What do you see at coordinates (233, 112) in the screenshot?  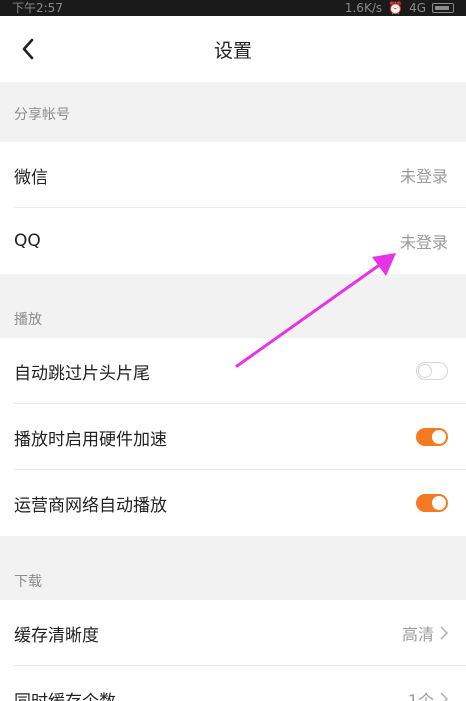 I see `section-header-share-account: 分享帐号` at bounding box center [233, 112].